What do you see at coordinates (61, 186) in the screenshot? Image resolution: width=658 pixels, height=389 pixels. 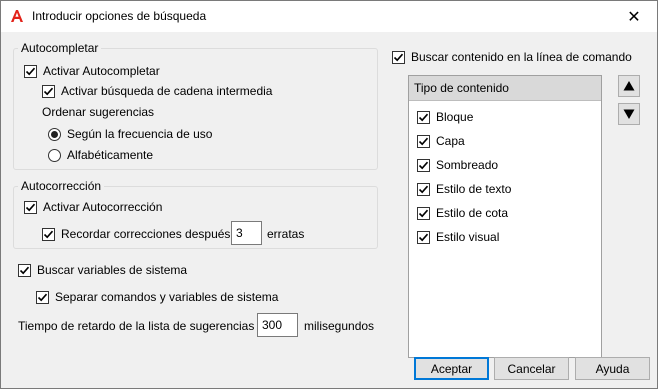 I see `autocorrect-legend: Autocorrección` at bounding box center [61, 186].